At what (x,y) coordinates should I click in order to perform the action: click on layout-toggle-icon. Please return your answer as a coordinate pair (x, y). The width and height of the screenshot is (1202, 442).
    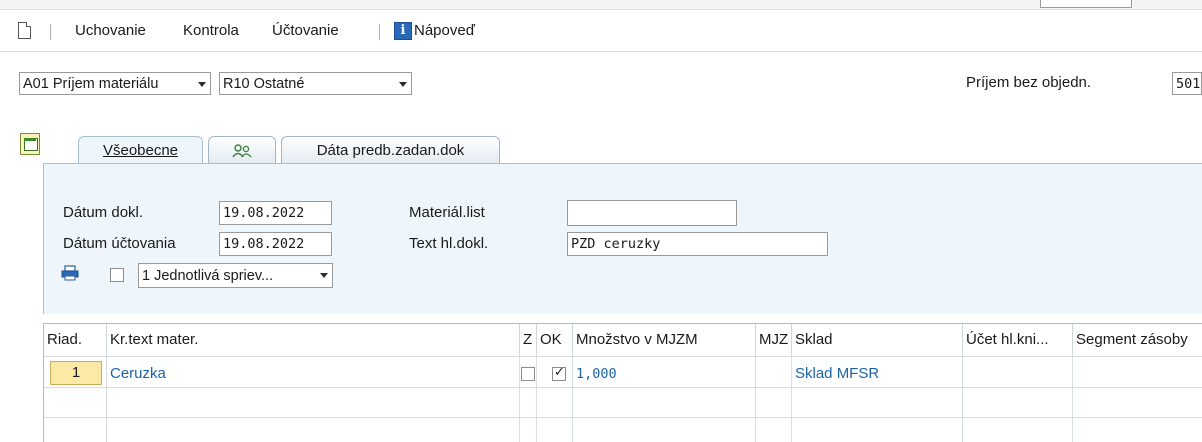
    Looking at the image, I should click on (30, 144).